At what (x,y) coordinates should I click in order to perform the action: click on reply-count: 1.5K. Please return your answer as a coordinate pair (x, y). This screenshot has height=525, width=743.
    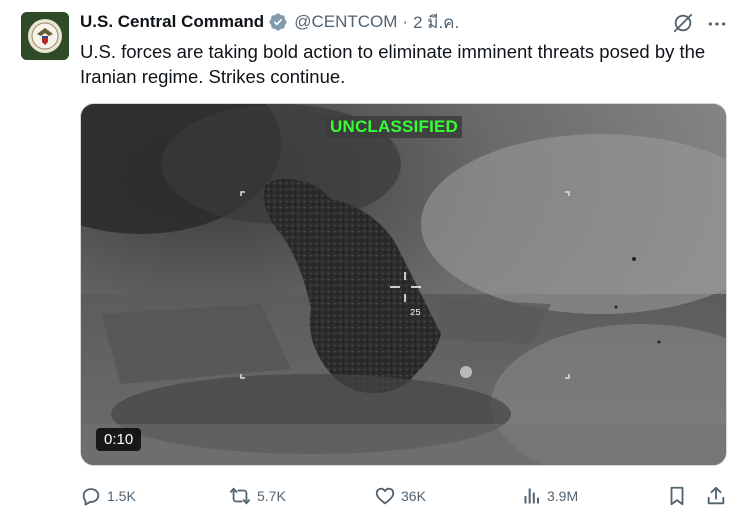
    Looking at the image, I should click on (121, 496).